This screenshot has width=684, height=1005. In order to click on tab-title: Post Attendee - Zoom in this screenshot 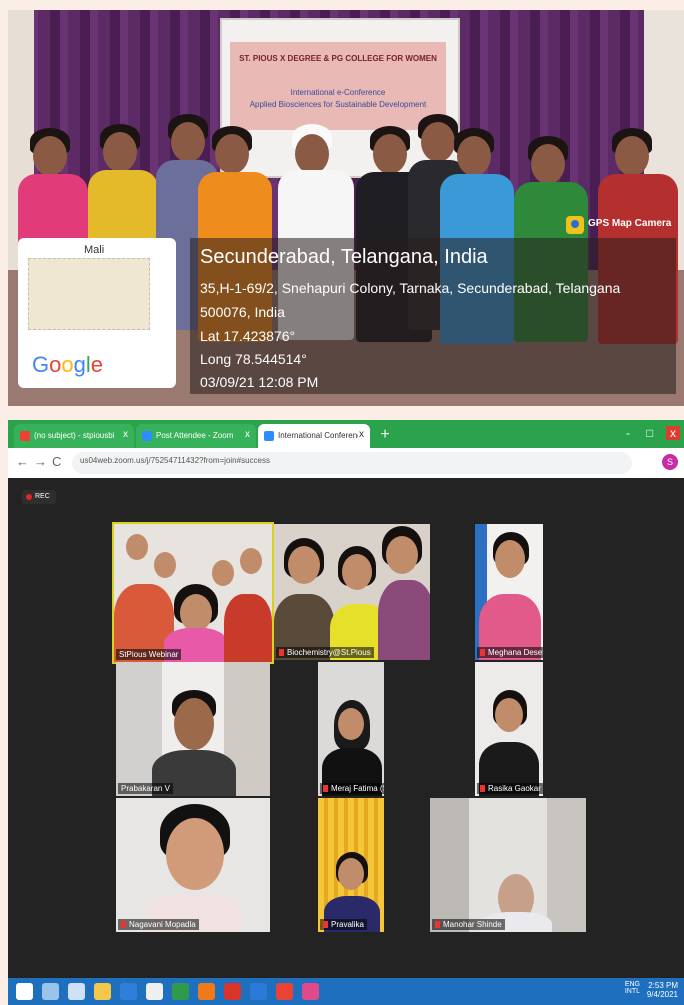, I will do `click(195, 435)`.